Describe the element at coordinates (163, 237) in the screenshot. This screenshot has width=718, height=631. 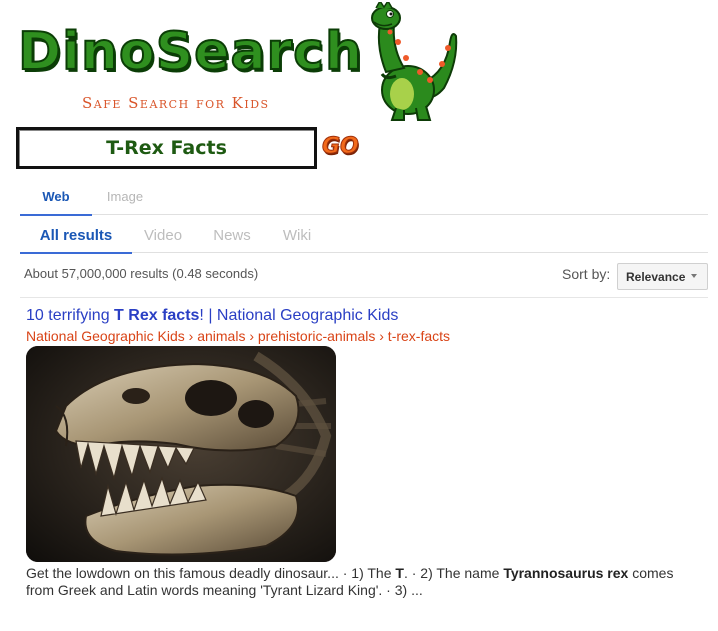
I see `tab-video: Video` at that location.